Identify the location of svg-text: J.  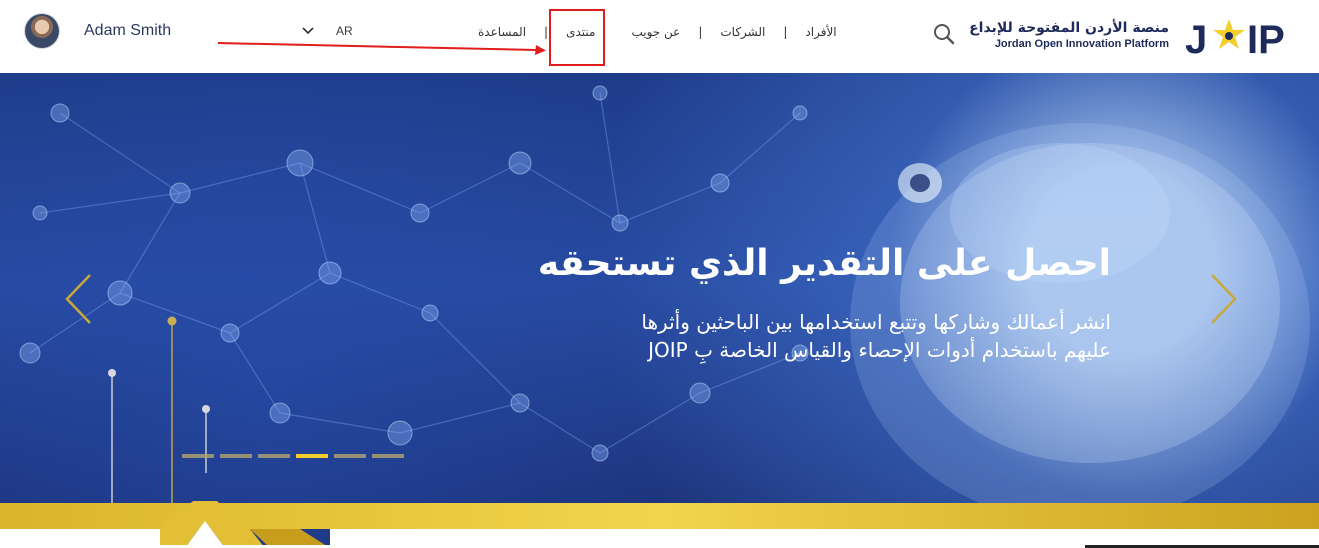
(1196, 37).